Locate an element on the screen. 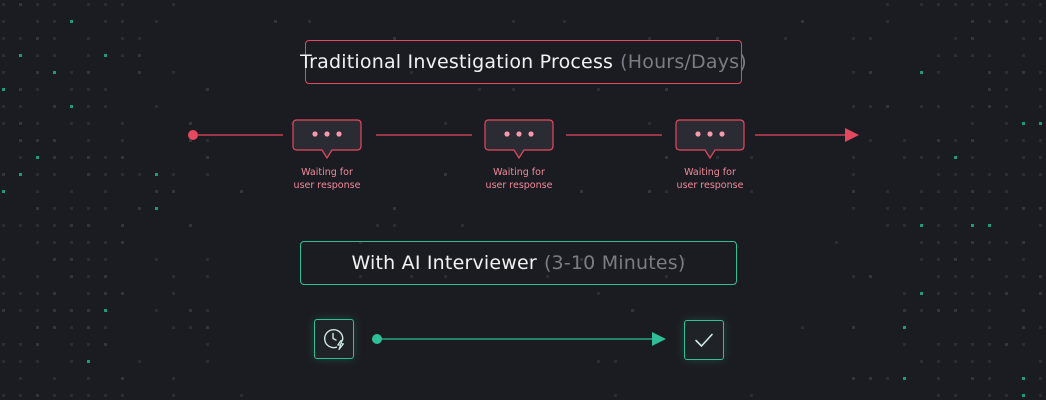  ai-timeline-arrowhead is located at coordinates (659, 339).